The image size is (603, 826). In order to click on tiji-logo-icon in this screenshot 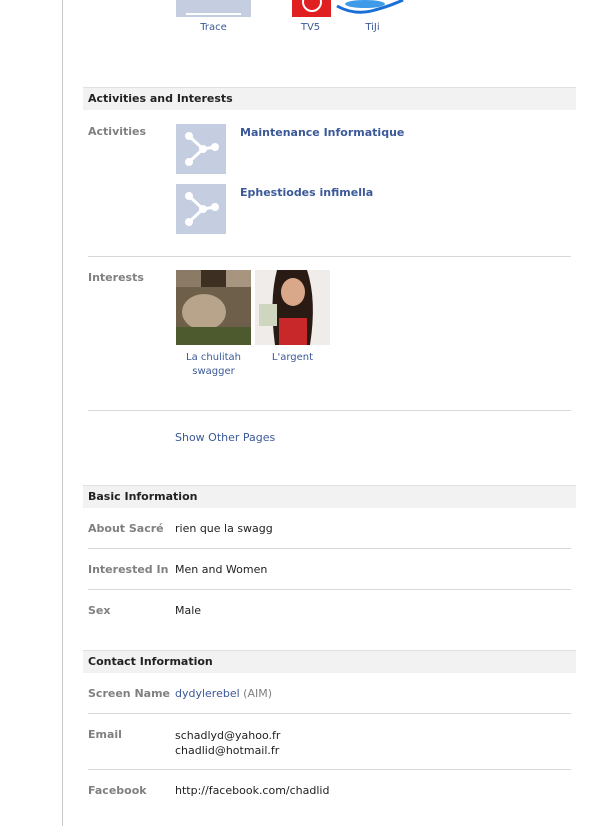, I will do `click(370, 7)`.